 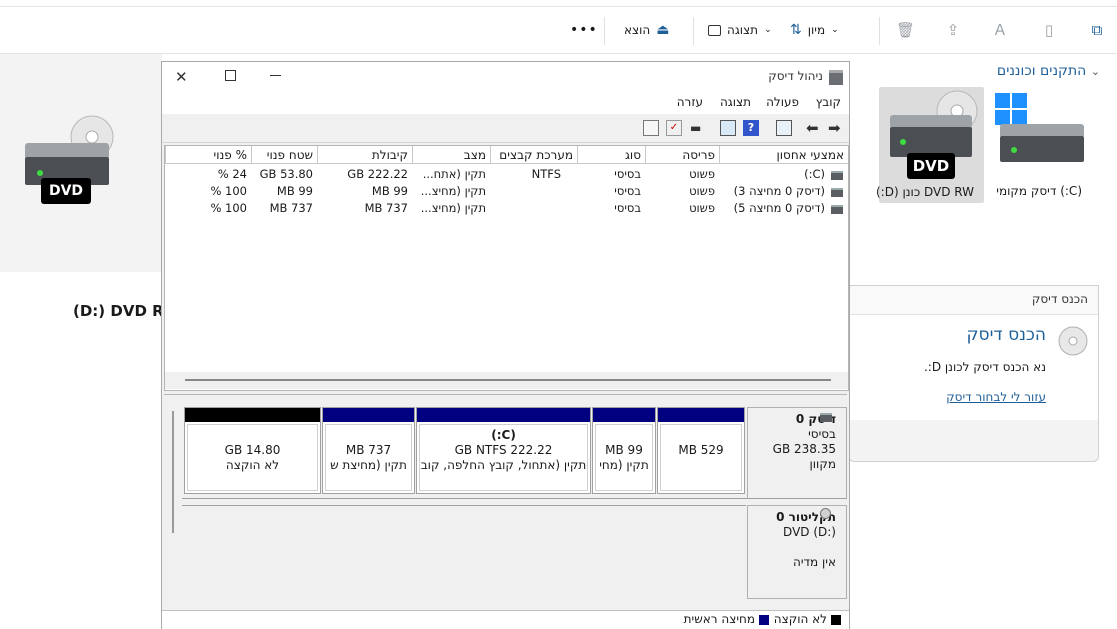 I want to click on list-view-icon, so click(x=651, y=128).